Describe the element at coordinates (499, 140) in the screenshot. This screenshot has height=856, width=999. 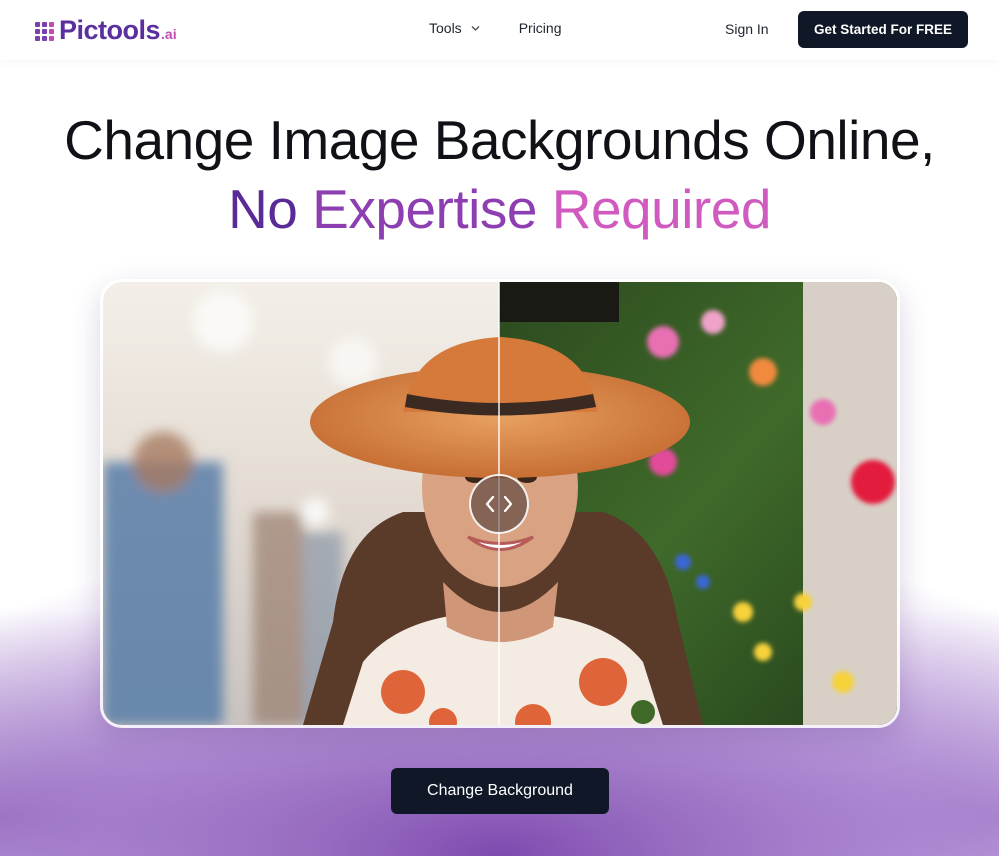
I see `hero-title-line1: Change Image Backgrounds Online,` at that location.